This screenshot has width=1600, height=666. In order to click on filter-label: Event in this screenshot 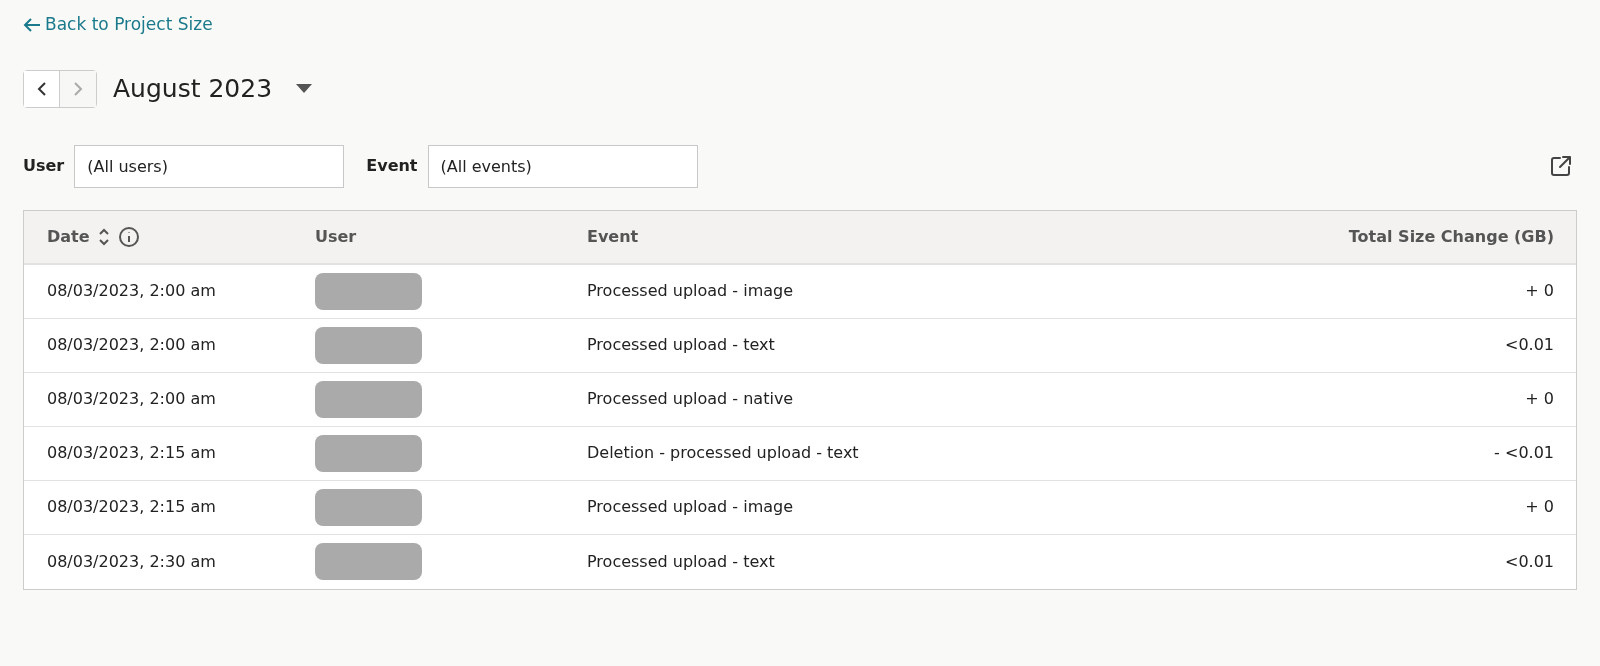, I will do `click(392, 166)`.